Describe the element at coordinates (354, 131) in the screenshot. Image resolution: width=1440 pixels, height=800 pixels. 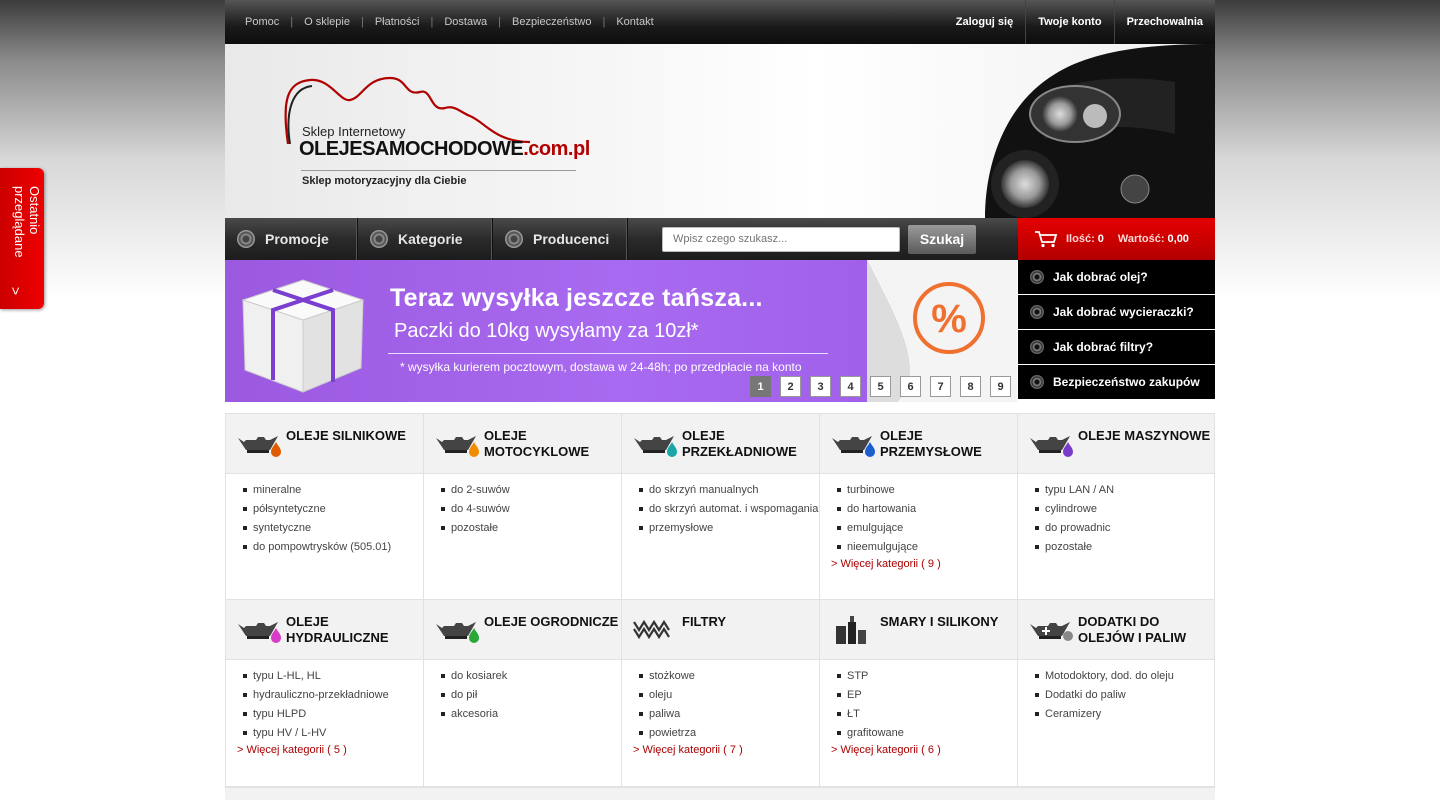
I see `logo-subtitle: Sklep Internetowy` at that location.